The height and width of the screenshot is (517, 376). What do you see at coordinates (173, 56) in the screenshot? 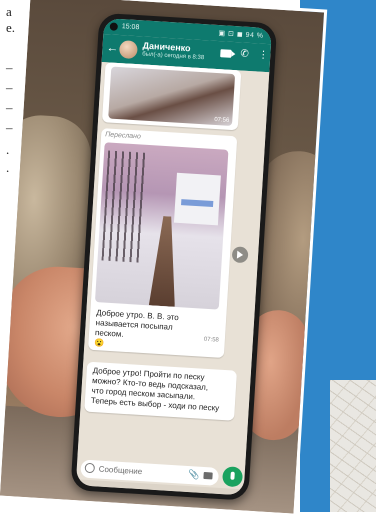
I see `contact-last-seen: был(-а) сегодня в 8:38` at bounding box center [173, 56].